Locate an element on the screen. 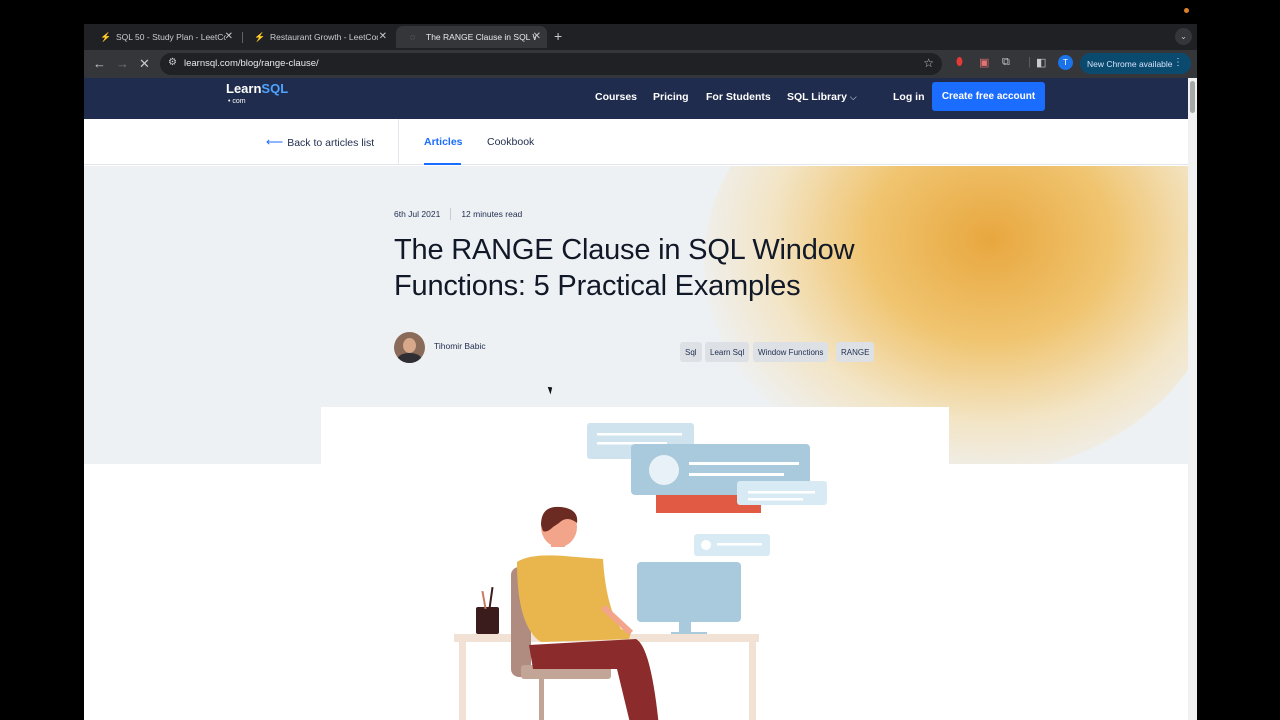 This screenshot has height=720, width=1280. learnsql-logo: LearnSQL • com is located at coordinates (257, 95).